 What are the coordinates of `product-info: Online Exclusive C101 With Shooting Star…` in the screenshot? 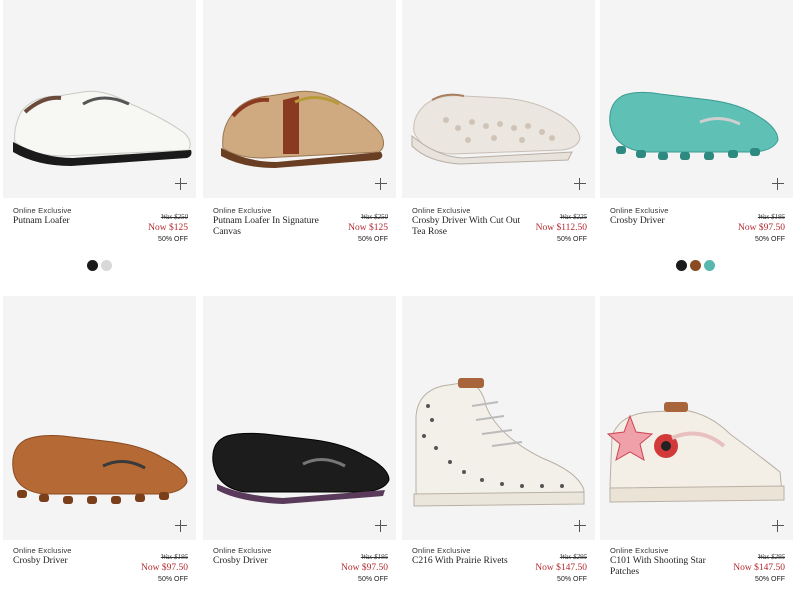 It's located at (697, 564).